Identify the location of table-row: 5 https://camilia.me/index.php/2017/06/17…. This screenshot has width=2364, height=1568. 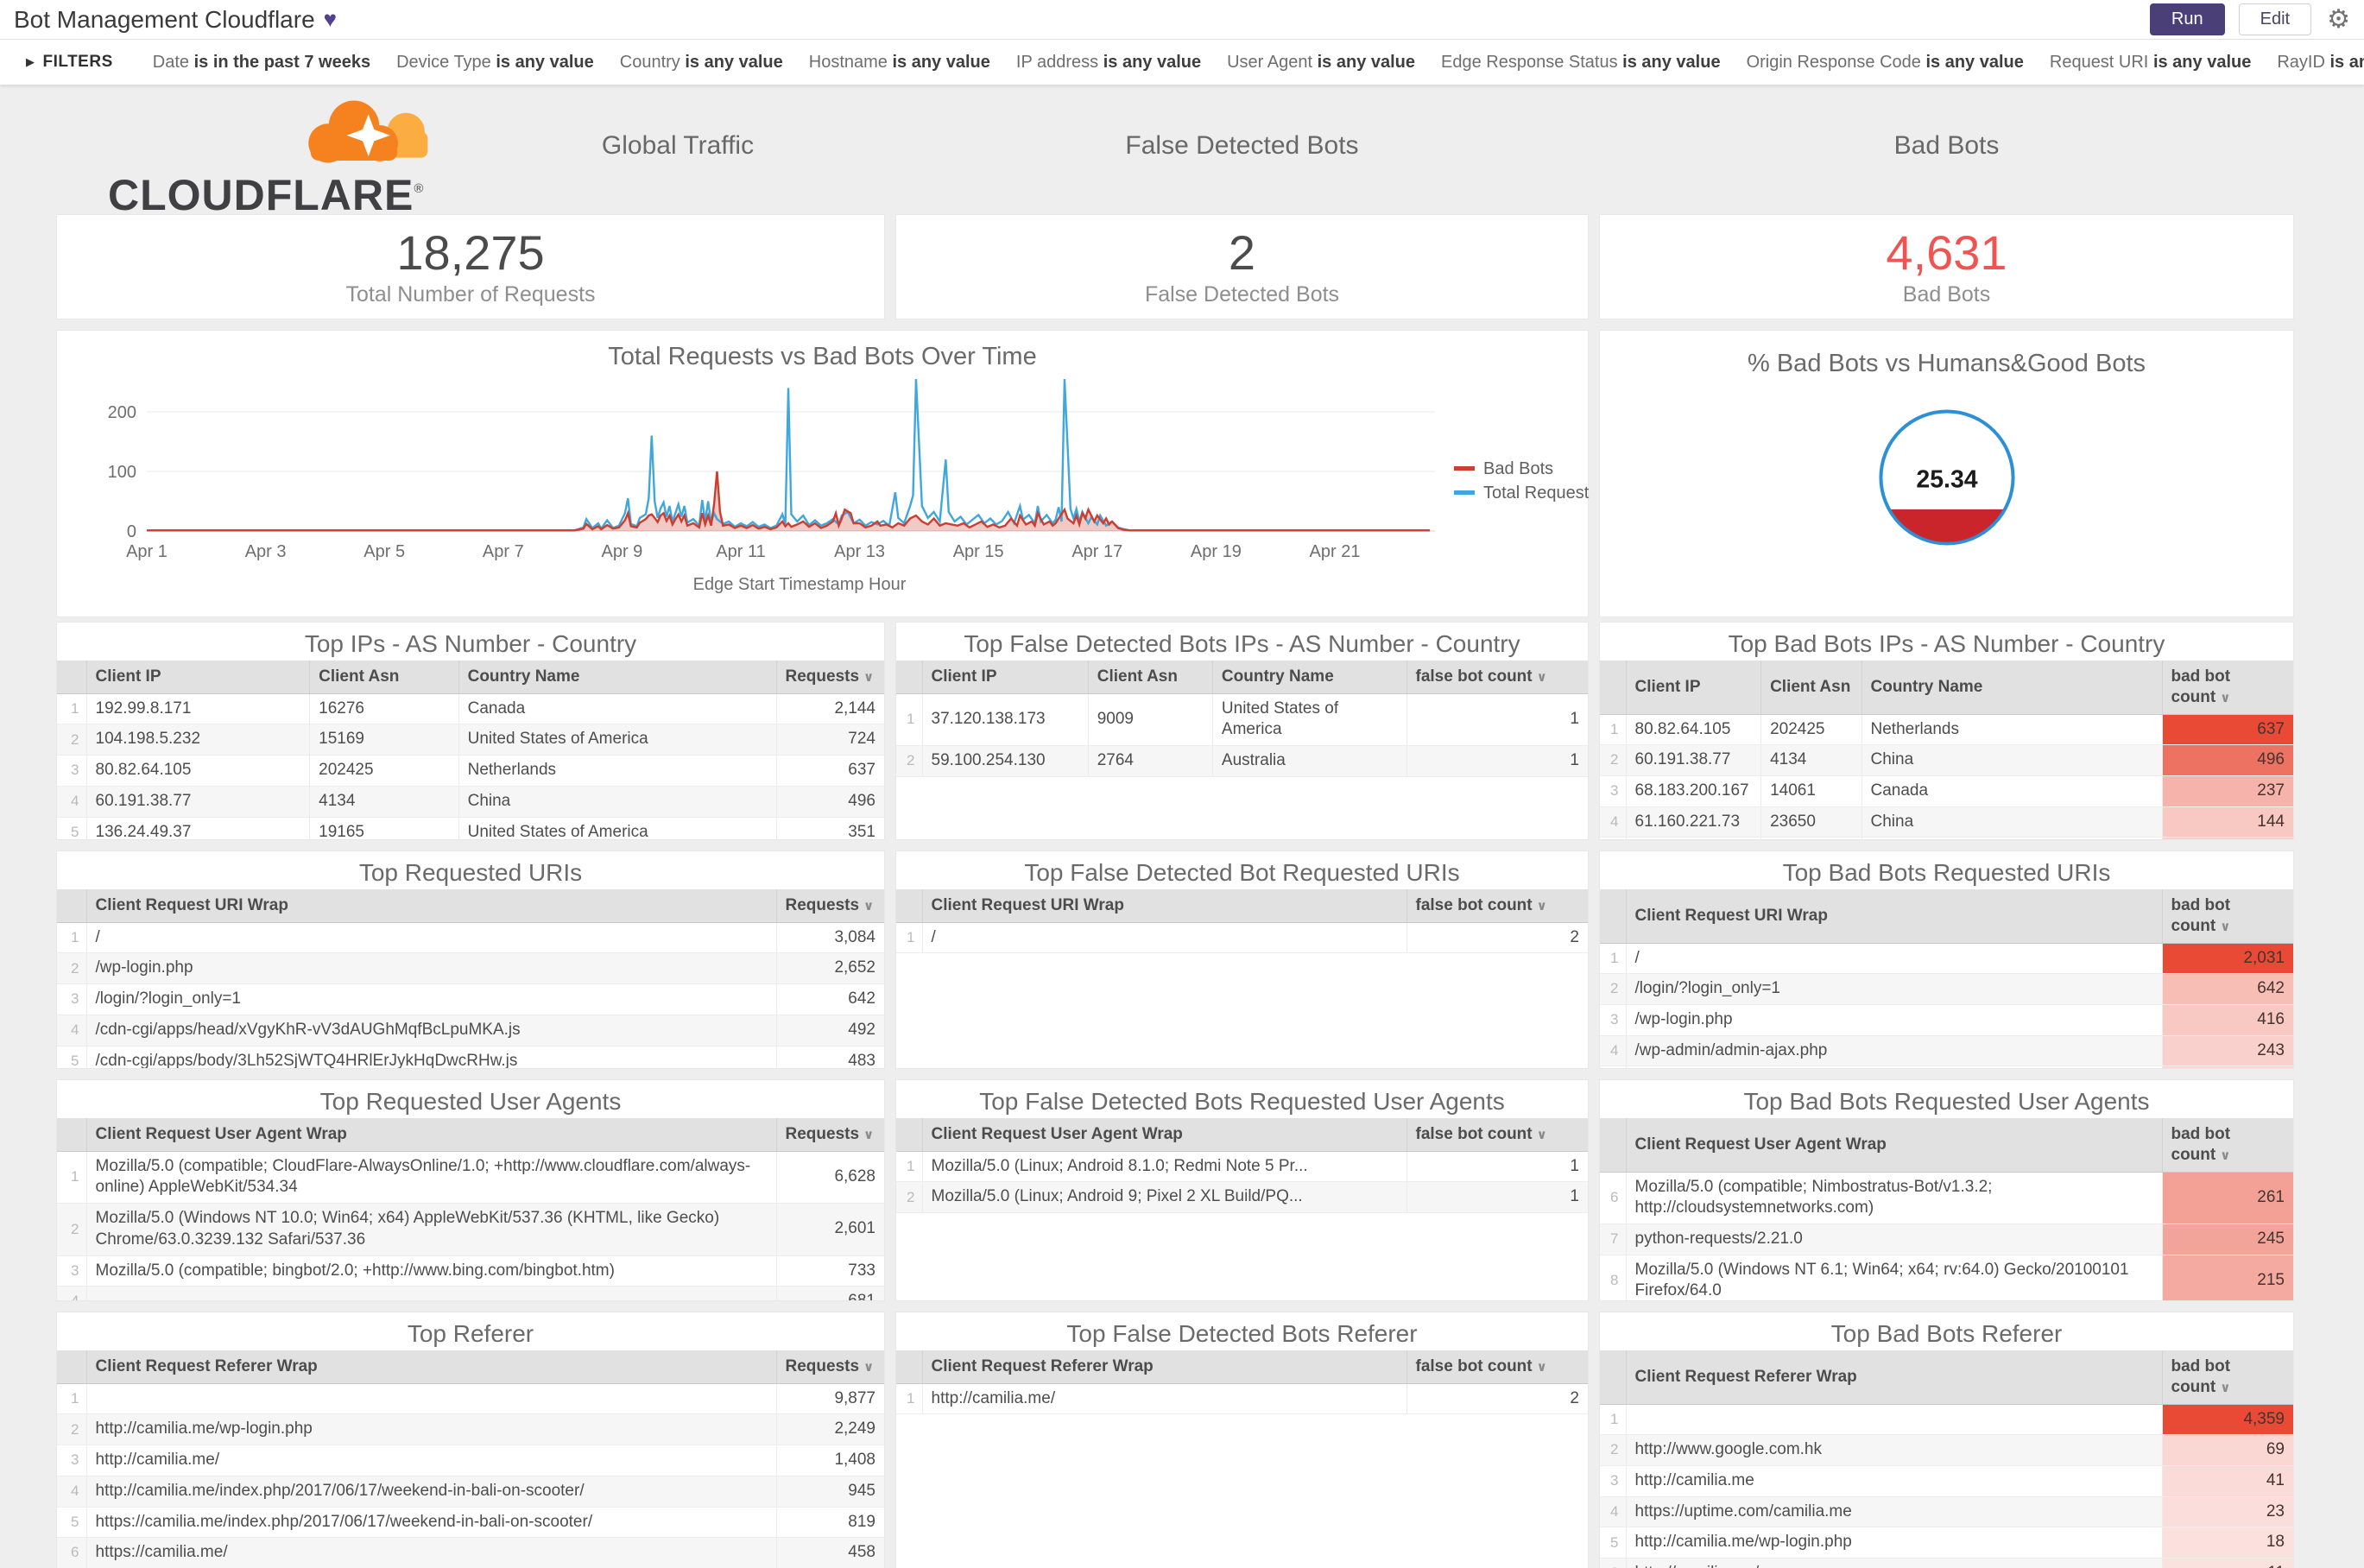
(470, 1523).